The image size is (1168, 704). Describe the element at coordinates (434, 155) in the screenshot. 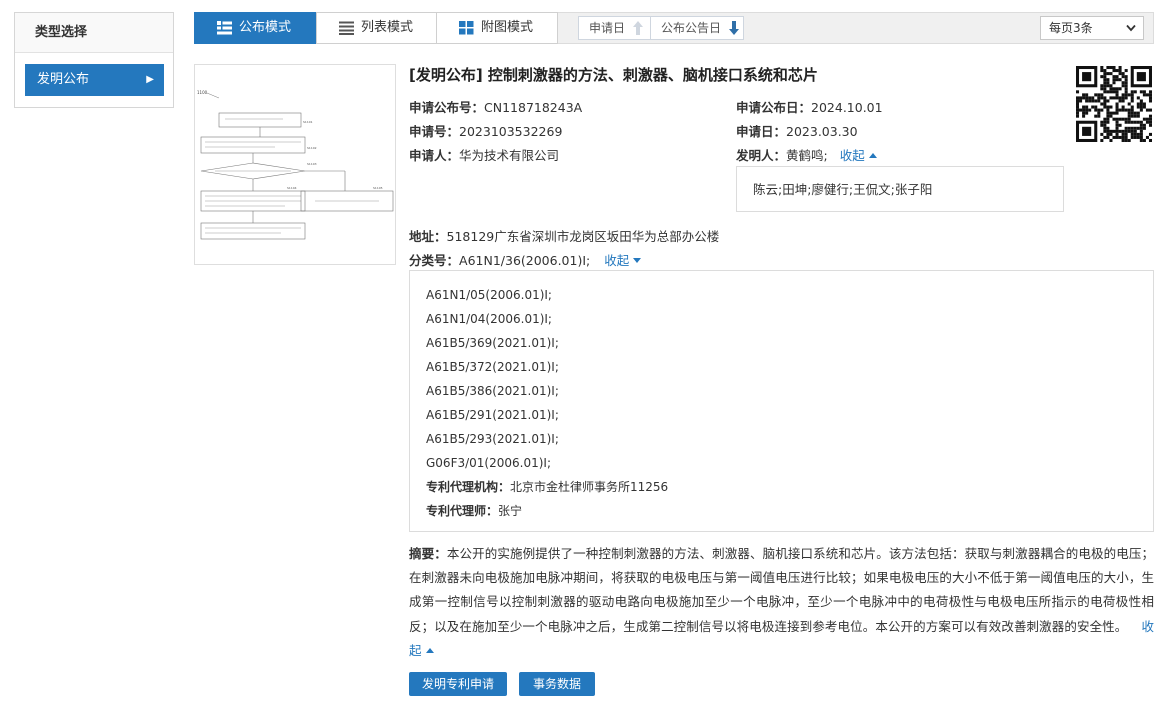

I see `field-label: 申请人：` at that location.